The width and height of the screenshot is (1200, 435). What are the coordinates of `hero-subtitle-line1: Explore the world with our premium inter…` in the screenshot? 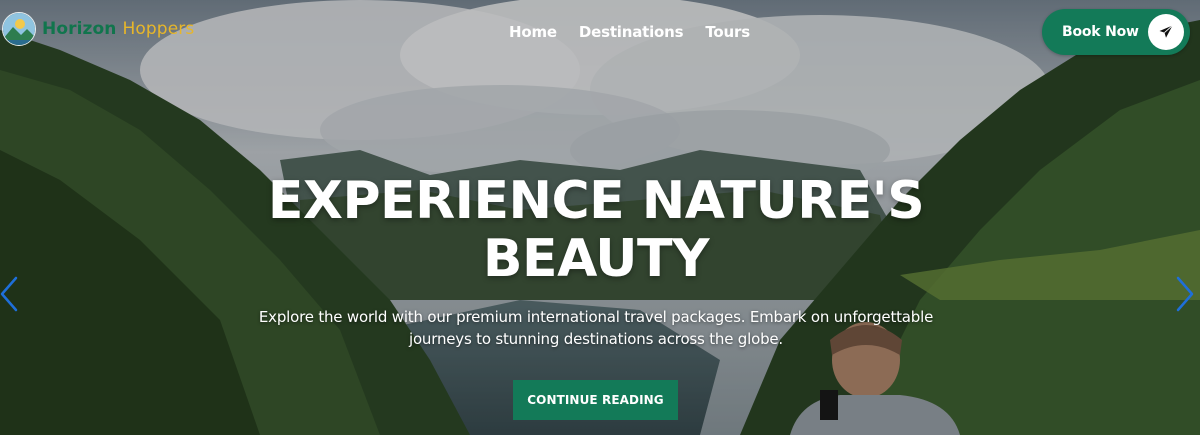 It's located at (596, 317).